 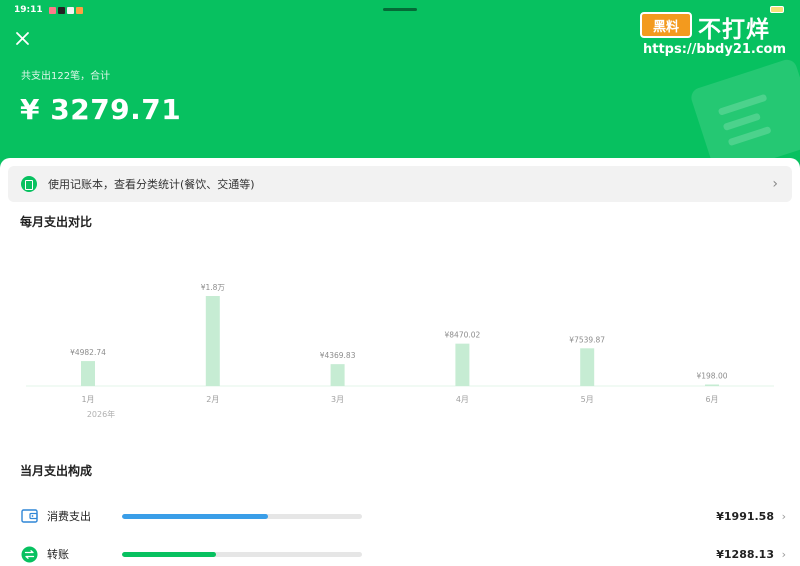 I want to click on watermark-url: https://bbdy21.com, so click(x=715, y=49).